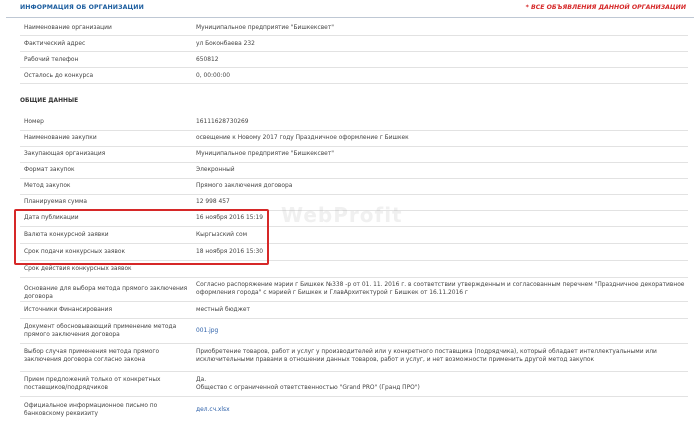 The image size is (700, 428). Describe the element at coordinates (78, 269) in the screenshot. I see `row-label: Срок действия конкурсных заявок` at that location.